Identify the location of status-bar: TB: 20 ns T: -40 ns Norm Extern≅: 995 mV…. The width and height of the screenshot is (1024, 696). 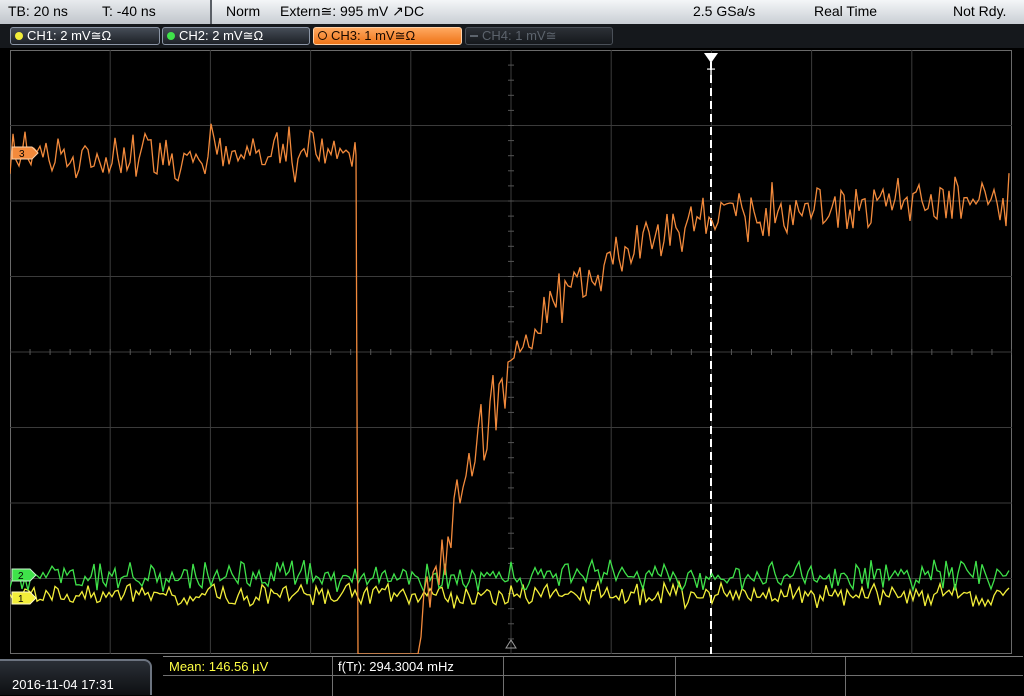
(512, 12).